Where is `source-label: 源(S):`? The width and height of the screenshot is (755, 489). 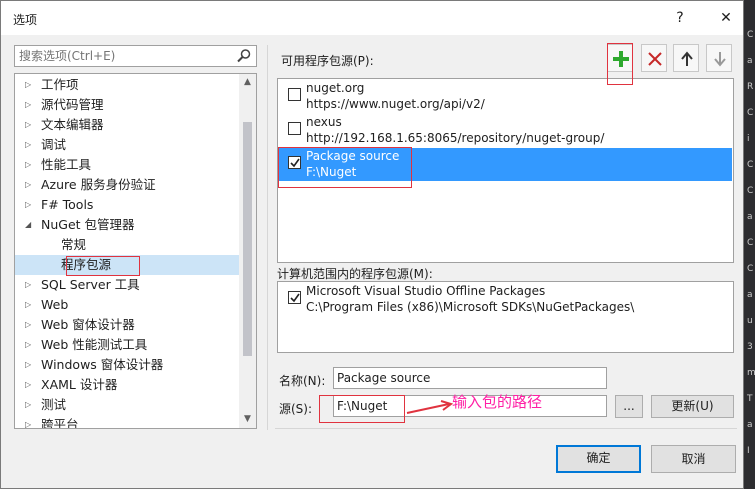
source-label: 源(S): is located at coordinates (296, 409).